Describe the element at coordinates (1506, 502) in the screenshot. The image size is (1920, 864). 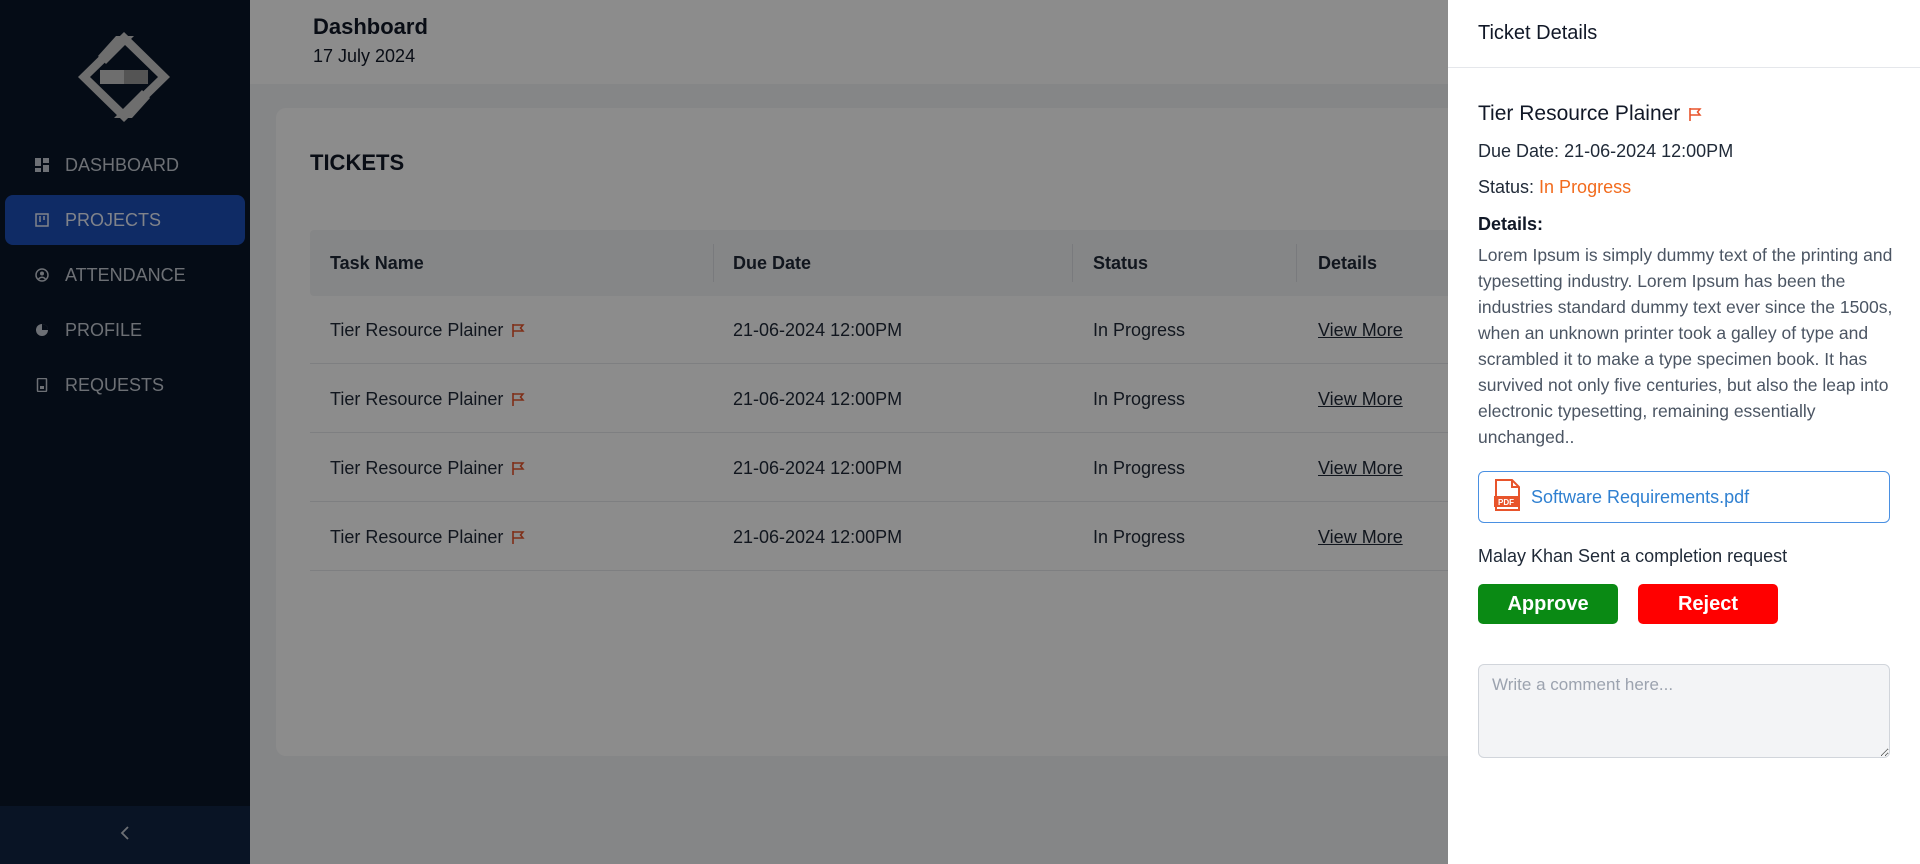
I see `svg-text: PDF` at that location.